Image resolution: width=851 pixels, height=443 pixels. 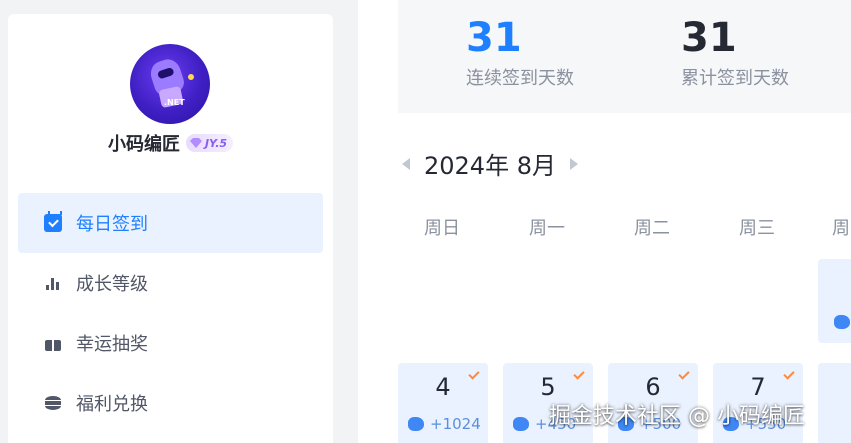 I want to click on calendar-day-cell: 4 +1024, so click(x=443, y=403).